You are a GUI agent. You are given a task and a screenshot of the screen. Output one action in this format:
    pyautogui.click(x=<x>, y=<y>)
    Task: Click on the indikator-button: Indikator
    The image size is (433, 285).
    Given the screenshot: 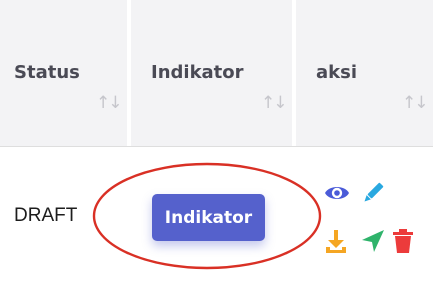 What is the action you would take?
    pyautogui.click(x=208, y=217)
    